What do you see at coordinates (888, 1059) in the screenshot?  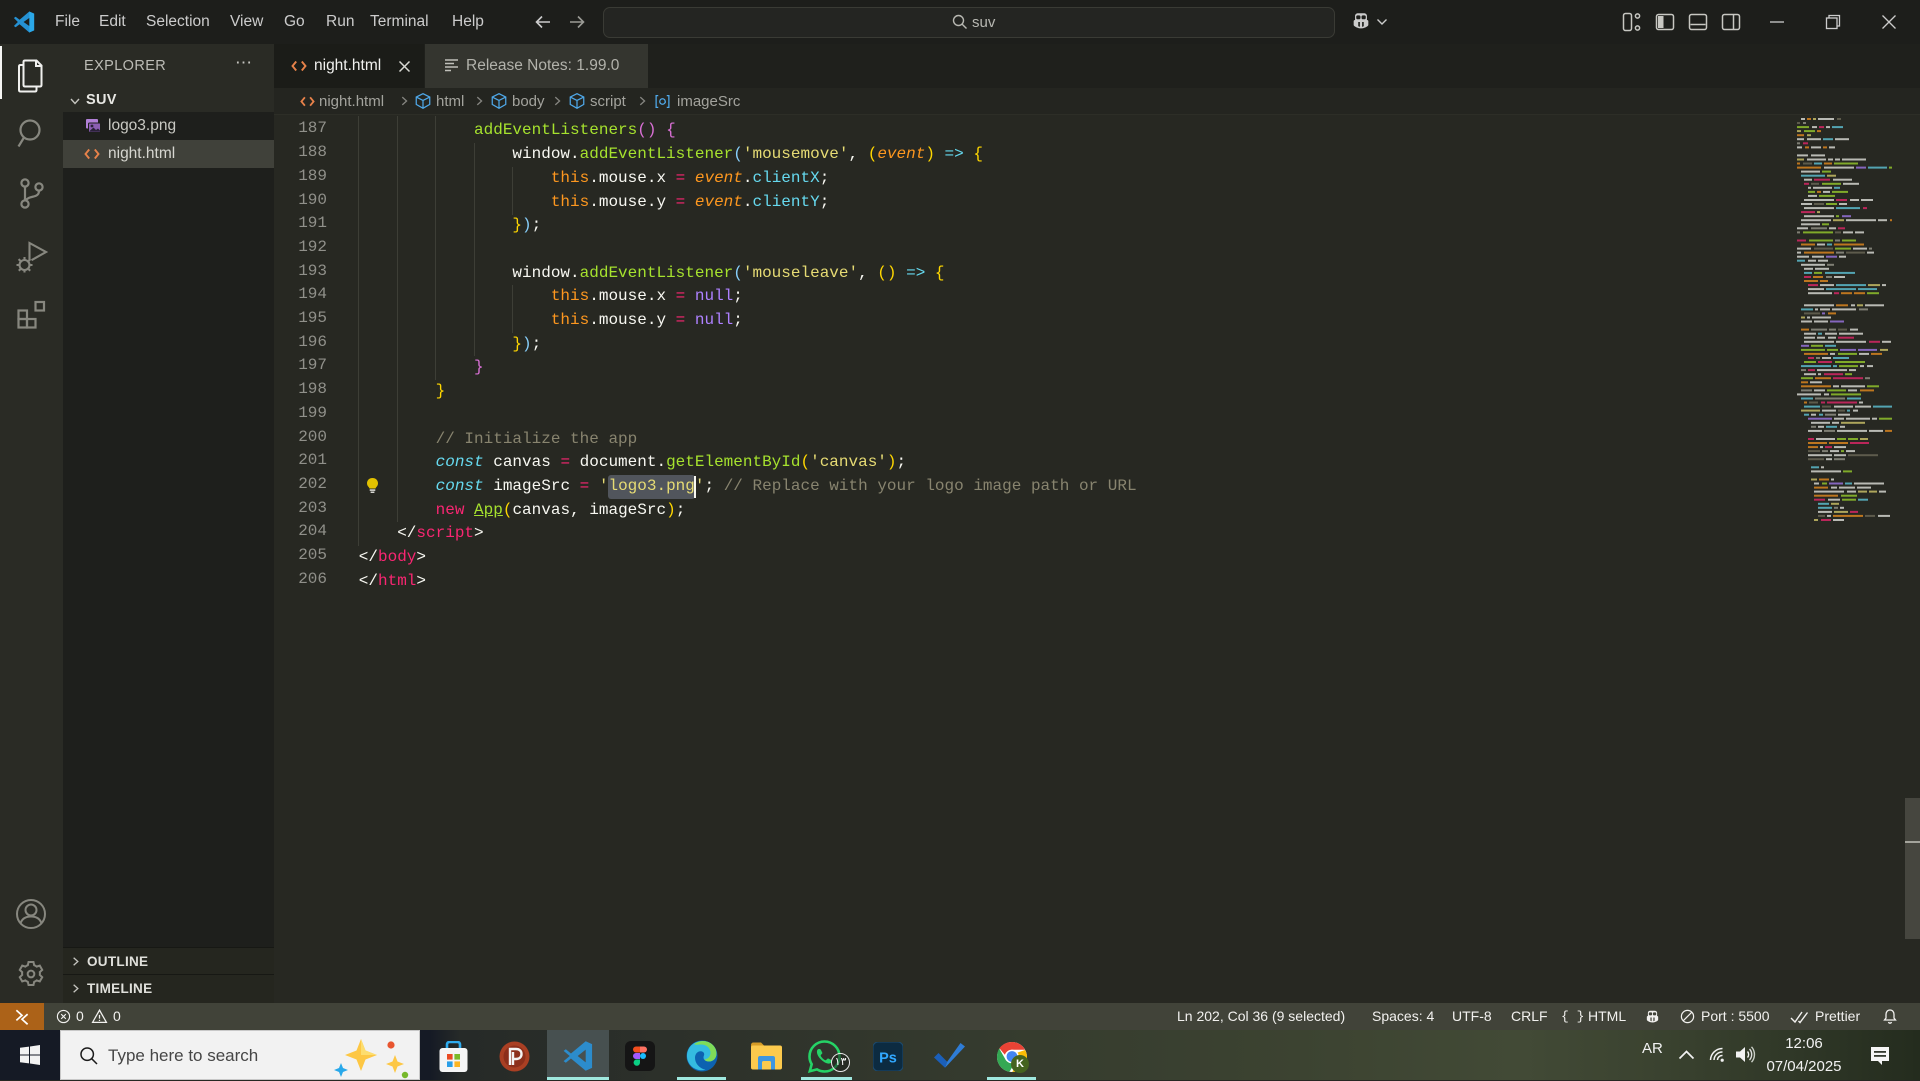 I see `svg-text: Ps` at bounding box center [888, 1059].